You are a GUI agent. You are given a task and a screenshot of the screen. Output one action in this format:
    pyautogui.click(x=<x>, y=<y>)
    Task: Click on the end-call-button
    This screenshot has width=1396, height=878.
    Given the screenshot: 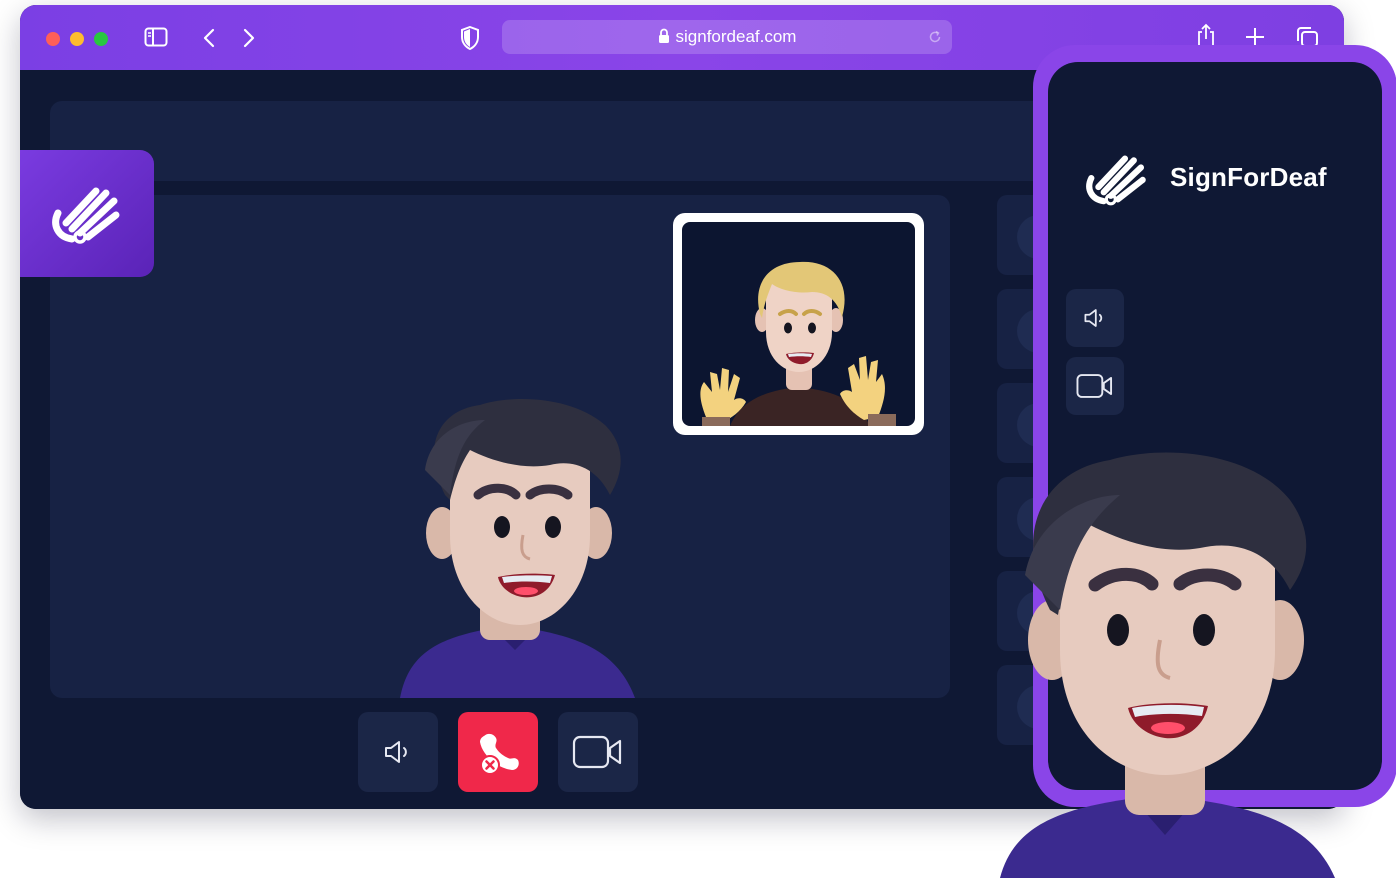 What is the action you would take?
    pyautogui.click(x=498, y=752)
    